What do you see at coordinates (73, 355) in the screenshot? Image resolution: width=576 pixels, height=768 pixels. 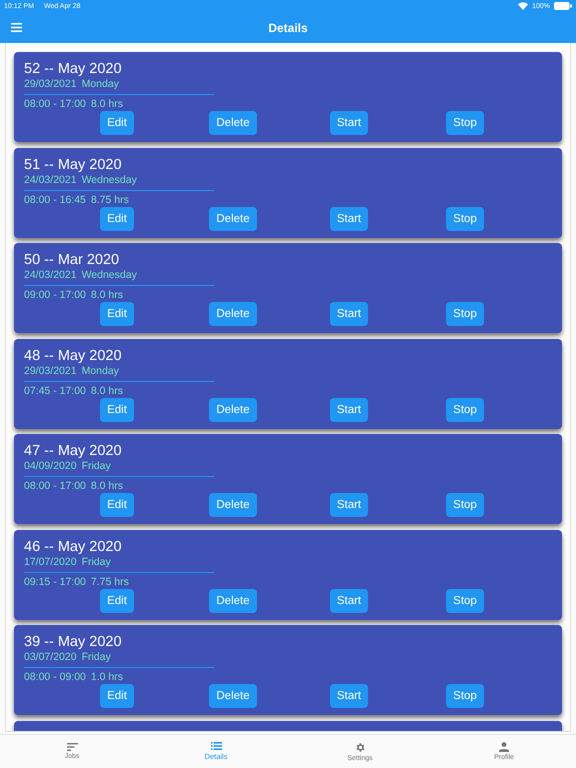 I see `entry-title: 48 -- May 2020` at bounding box center [73, 355].